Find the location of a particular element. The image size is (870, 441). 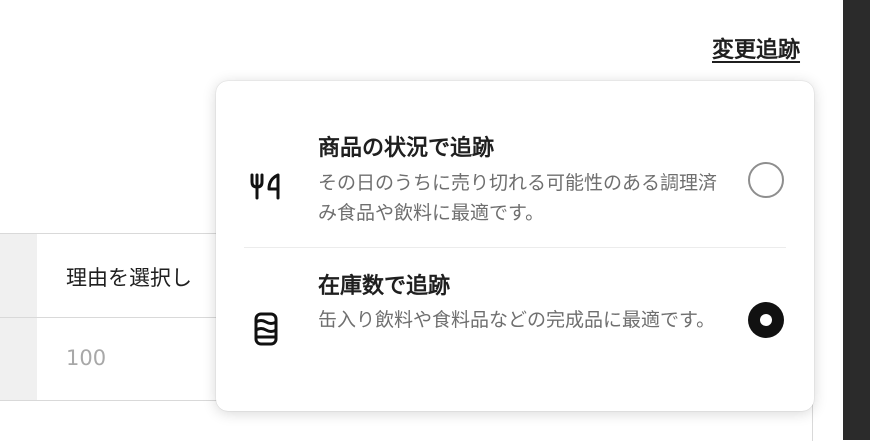

right-rail is located at coordinates (856, 220).